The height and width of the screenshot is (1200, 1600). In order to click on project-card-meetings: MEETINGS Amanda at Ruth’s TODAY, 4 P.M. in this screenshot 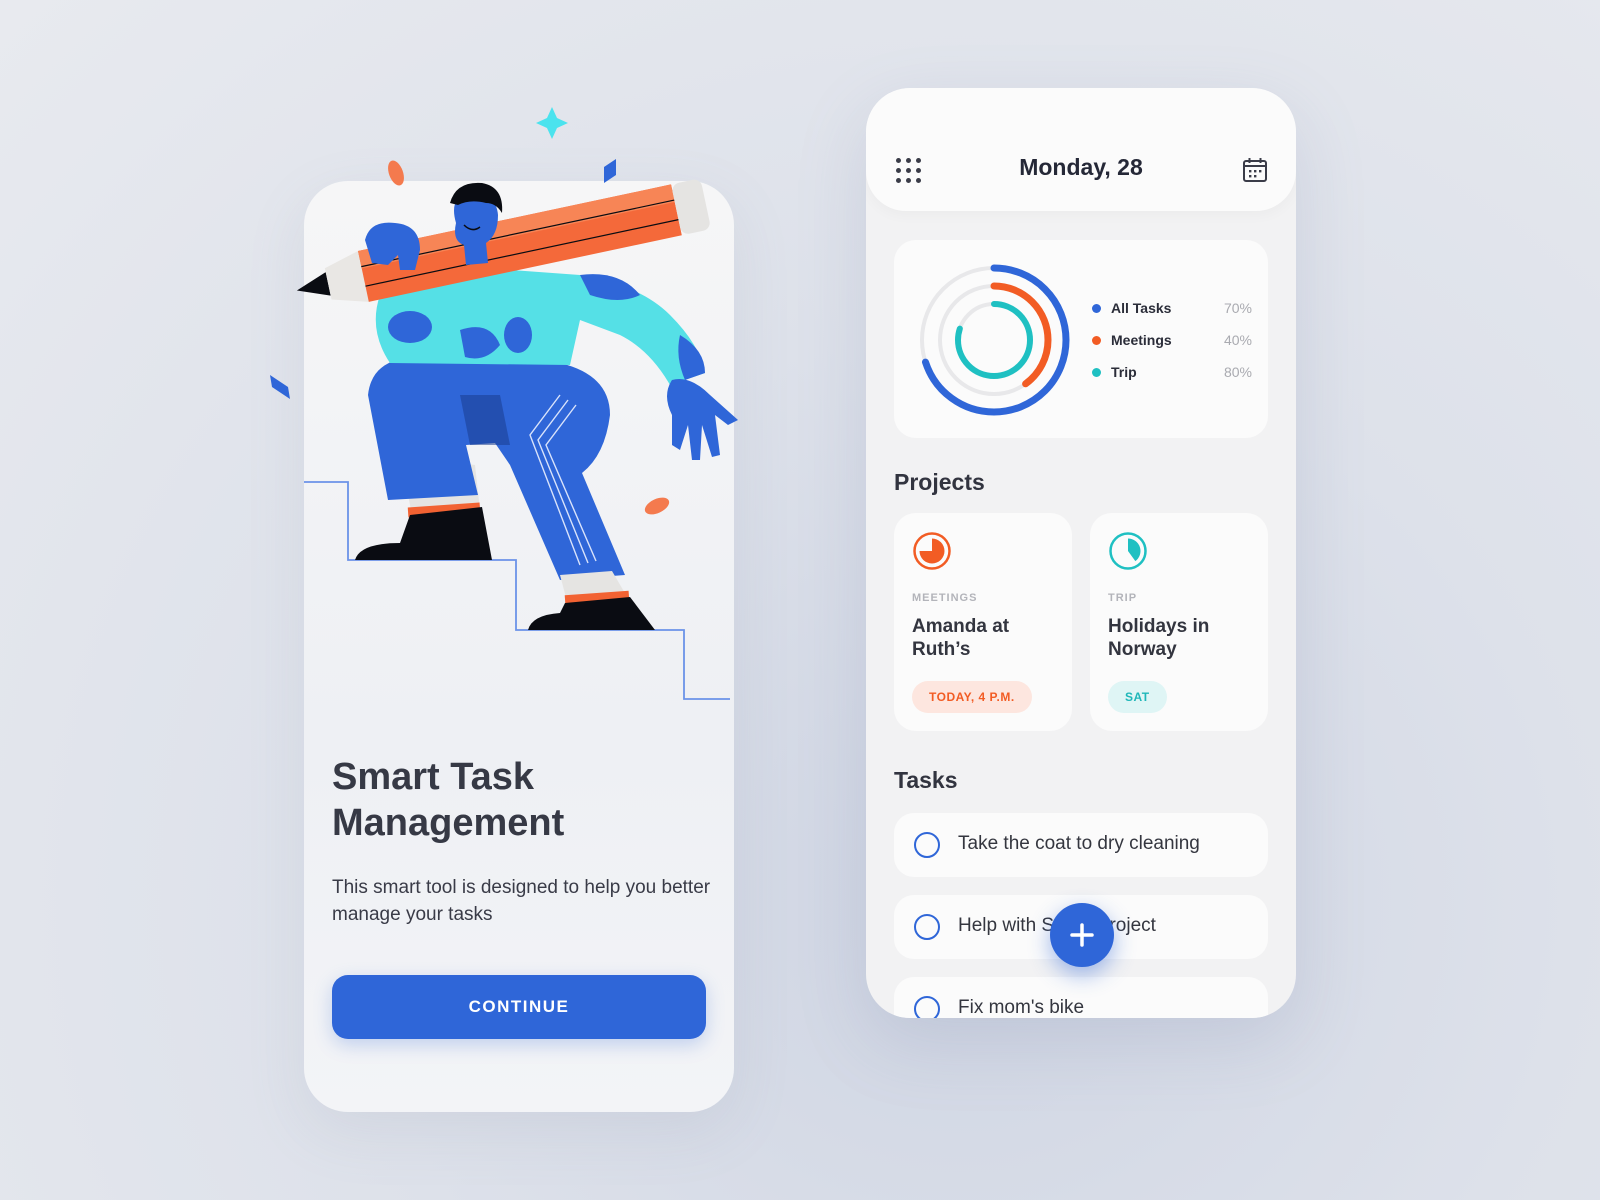, I will do `click(983, 622)`.